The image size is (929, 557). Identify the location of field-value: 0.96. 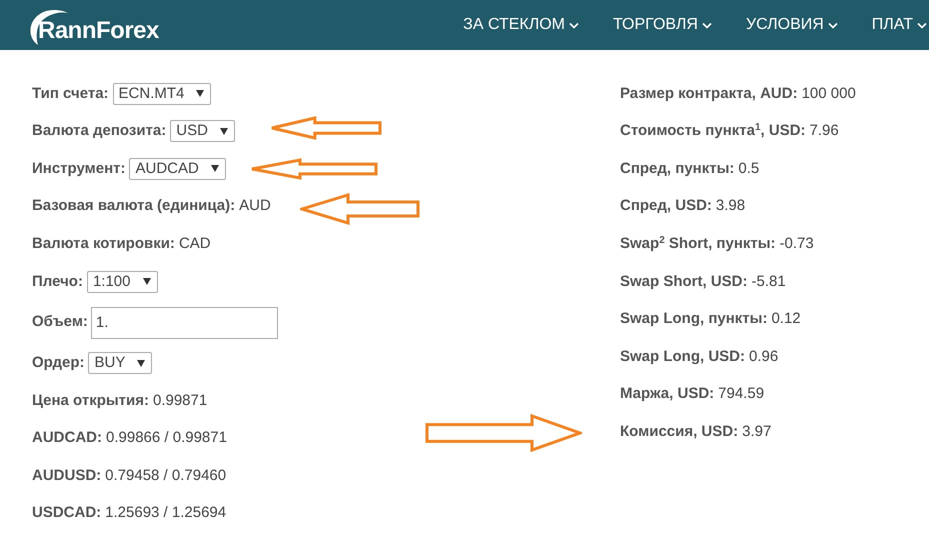
(763, 356).